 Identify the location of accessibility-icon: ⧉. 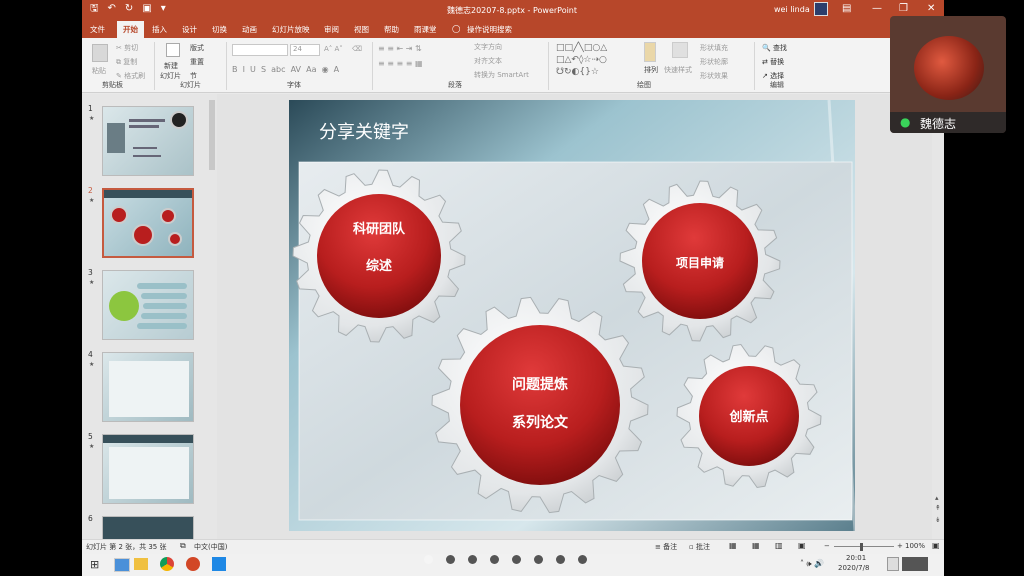
(183, 546).